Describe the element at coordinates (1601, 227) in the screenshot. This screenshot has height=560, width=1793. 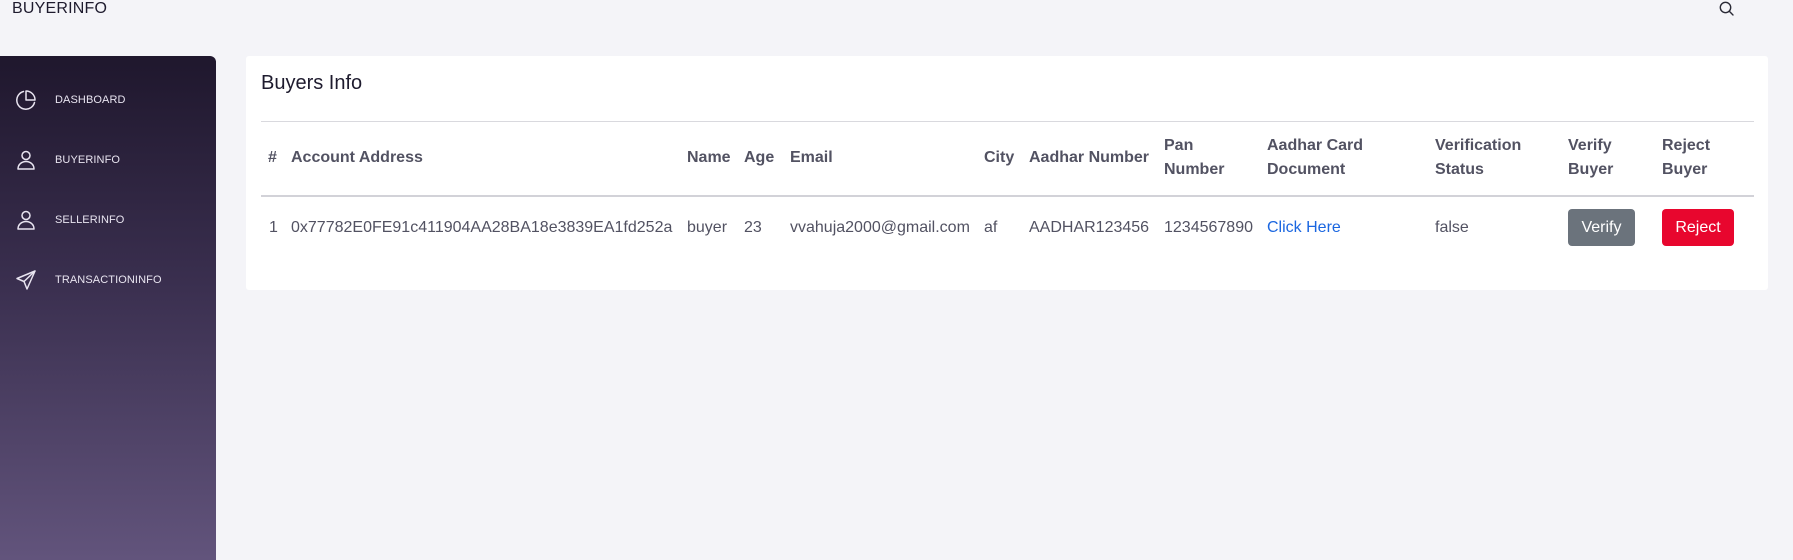
I see `verify-button: Verify` at that location.